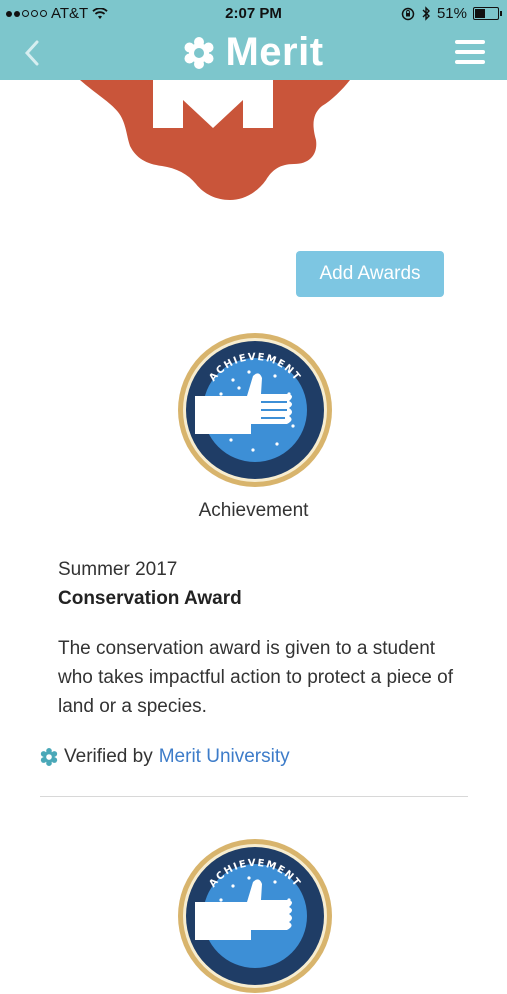 The width and height of the screenshot is (507, 994). Describe the element at coordinates (49, 757) in the screenshot. I see `merit-verified-icon` at that location.